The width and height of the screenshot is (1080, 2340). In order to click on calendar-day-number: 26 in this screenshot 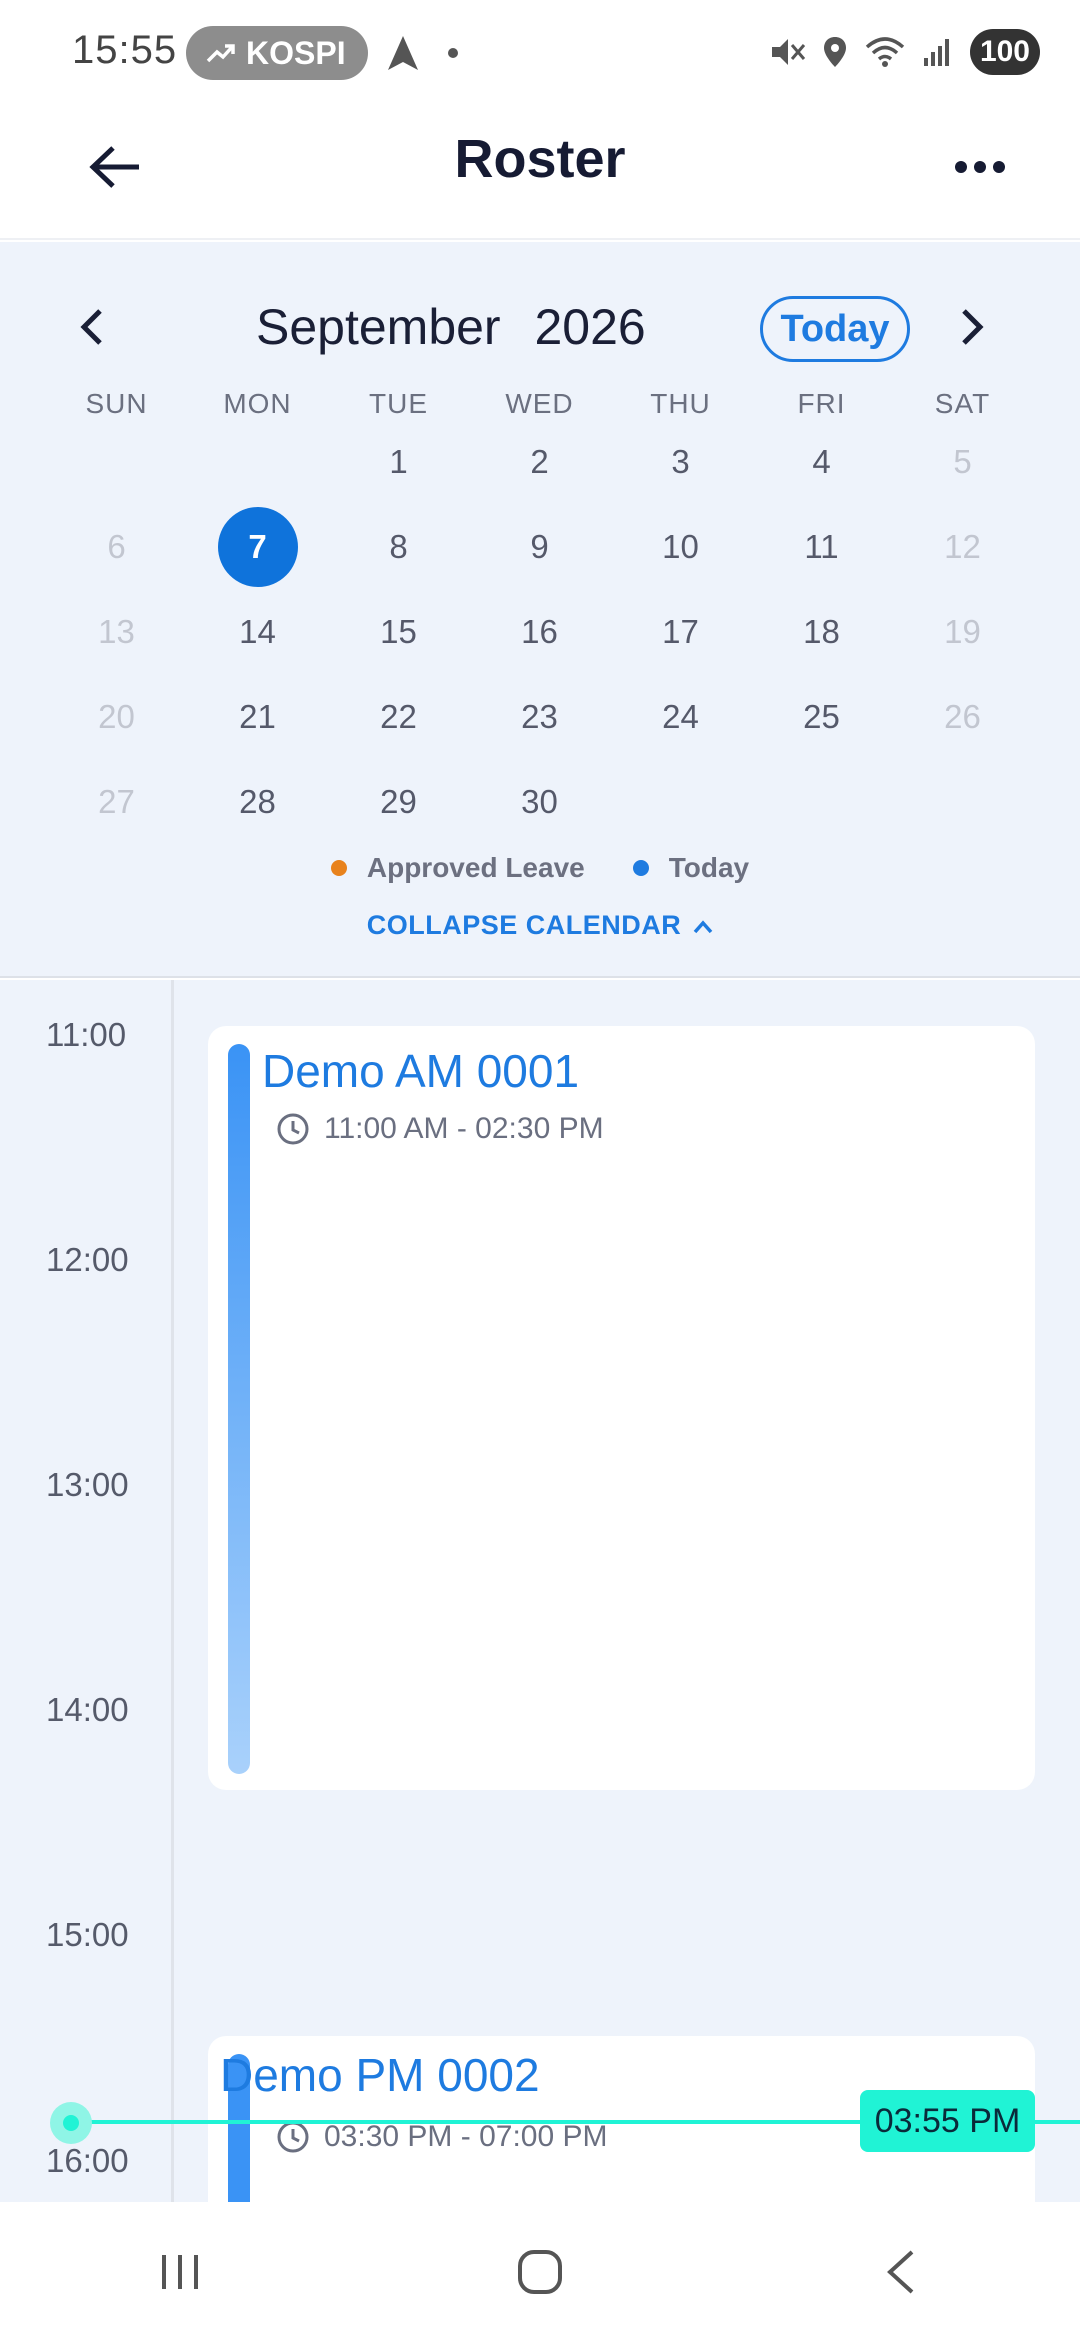, I will do `click(962, 716)`.